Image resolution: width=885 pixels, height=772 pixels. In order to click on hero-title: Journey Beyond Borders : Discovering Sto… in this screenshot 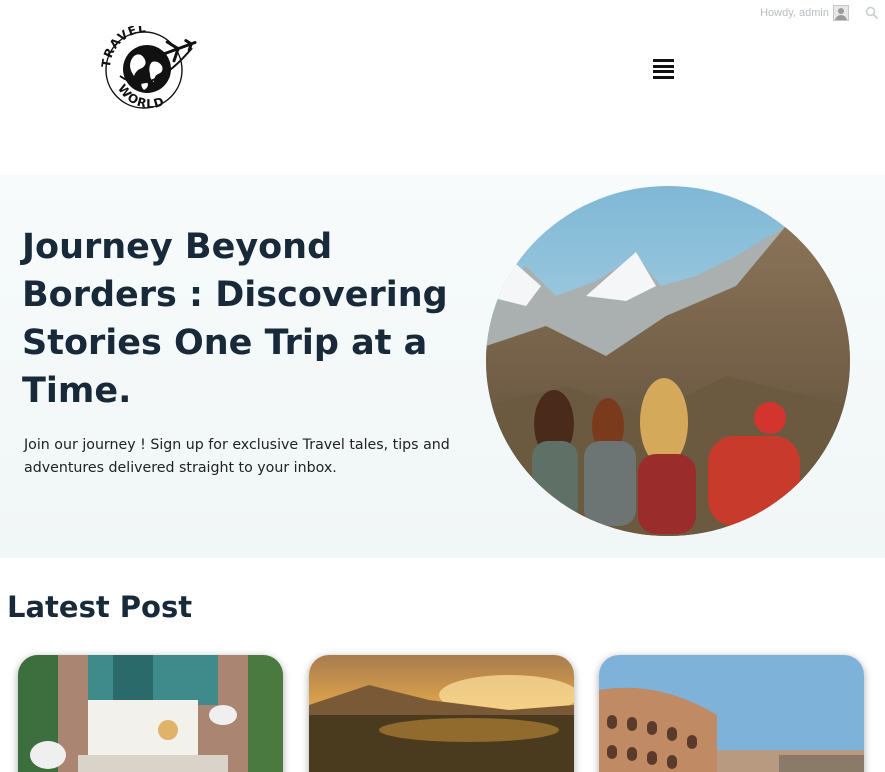, I will do `click(235, 319)`.